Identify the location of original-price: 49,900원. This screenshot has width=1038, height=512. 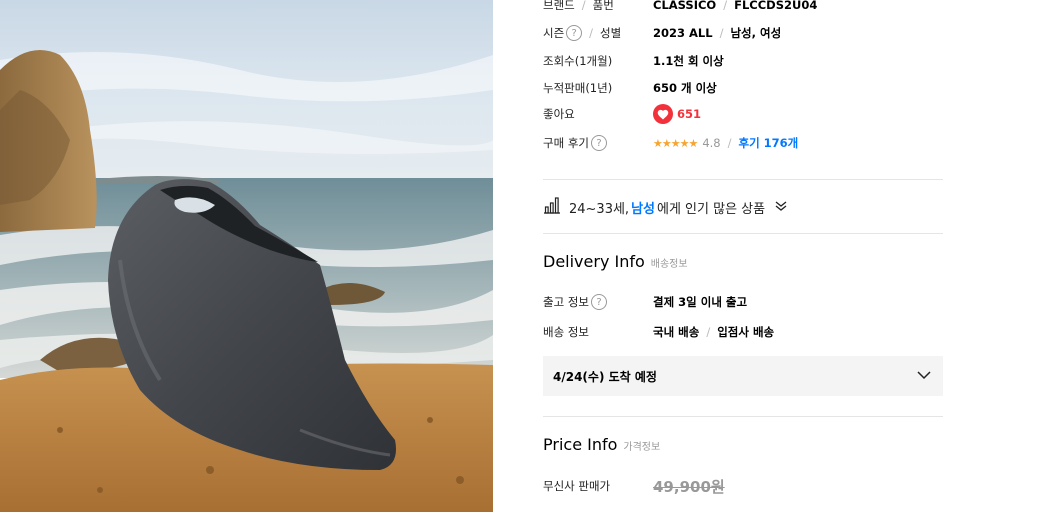
(689, 486).